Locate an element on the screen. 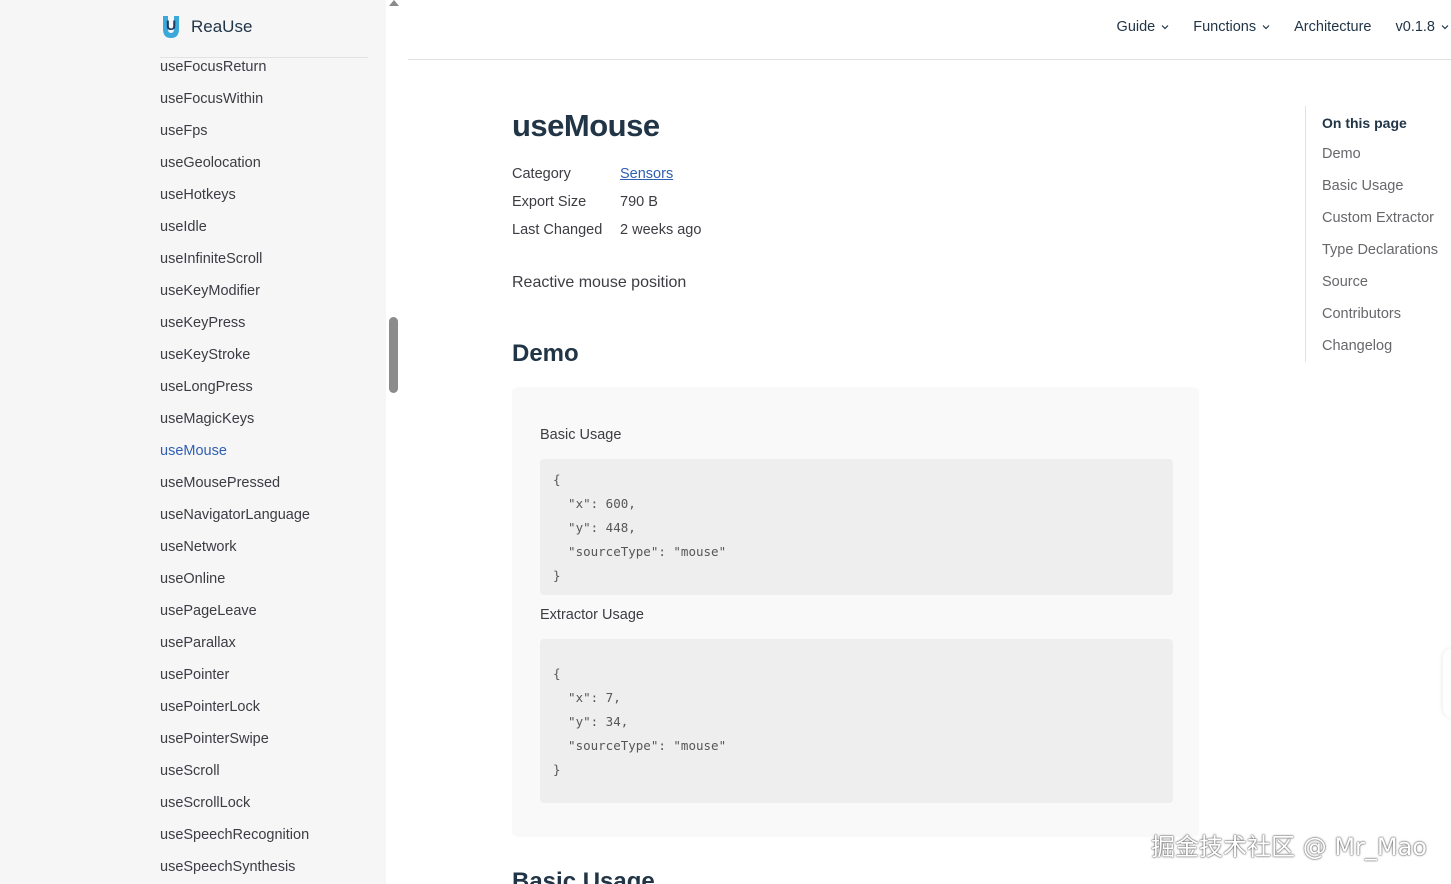  floating-edge-tab is located at coordinates (1447, 683).